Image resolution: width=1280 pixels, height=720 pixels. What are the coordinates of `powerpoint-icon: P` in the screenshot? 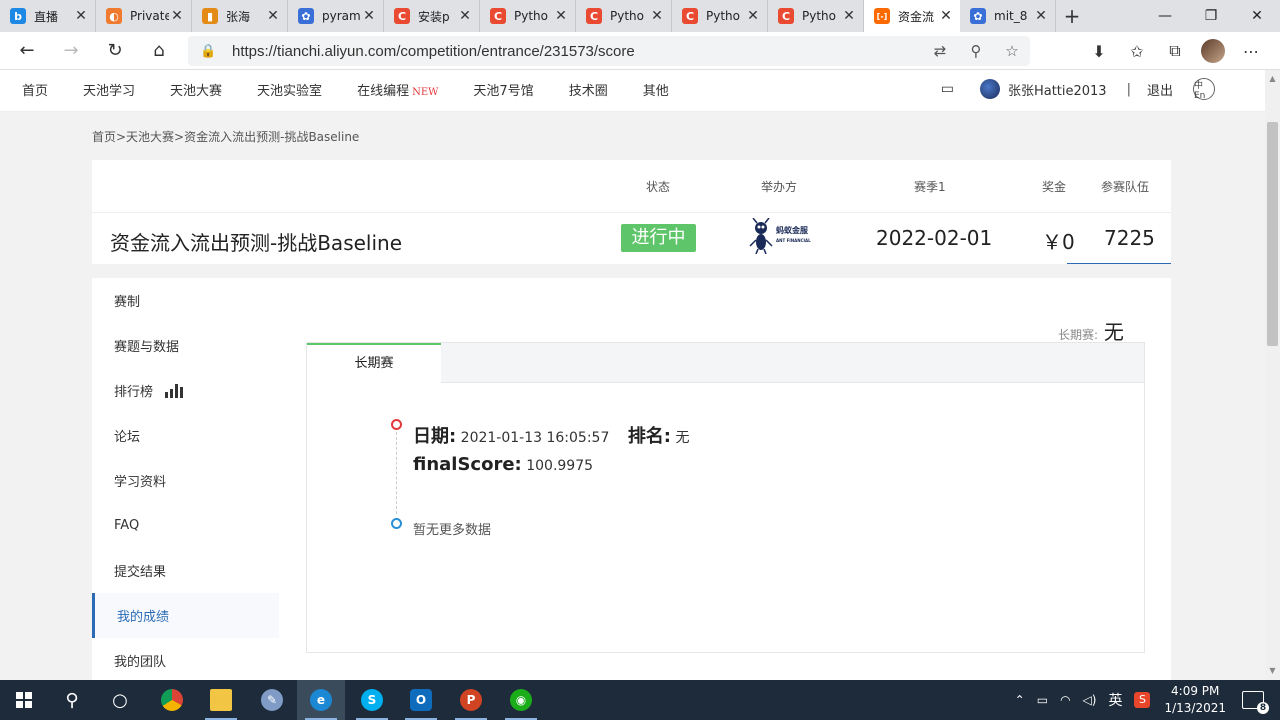 It's located at (471, 700).